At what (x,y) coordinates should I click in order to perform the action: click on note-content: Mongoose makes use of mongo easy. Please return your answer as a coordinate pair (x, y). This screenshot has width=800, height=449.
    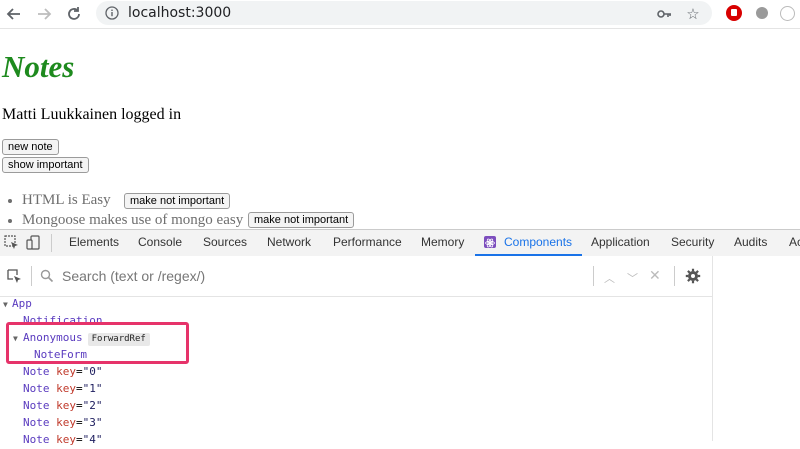
    Looking at the image, I should click on (133, 220).